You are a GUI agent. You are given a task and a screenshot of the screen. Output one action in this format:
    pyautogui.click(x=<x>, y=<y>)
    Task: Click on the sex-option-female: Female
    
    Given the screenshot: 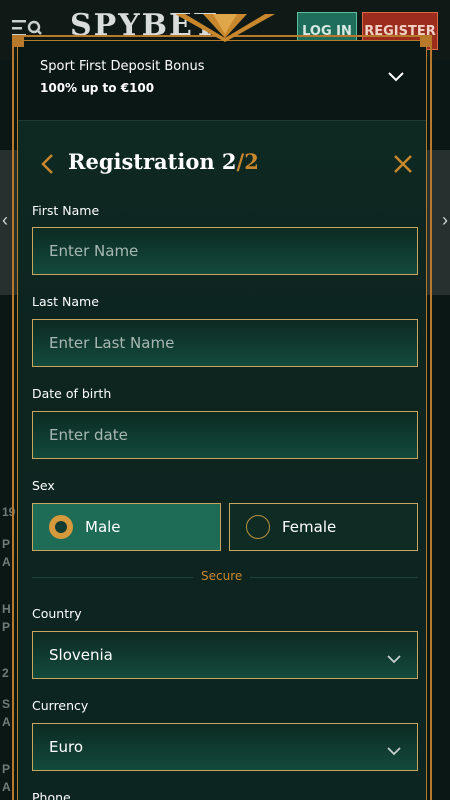 What is the action you would take?
    pyautogui.click(x=323, y=527)
    